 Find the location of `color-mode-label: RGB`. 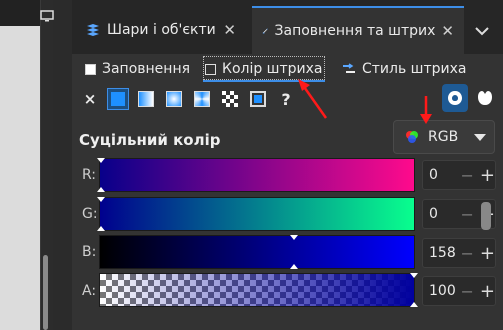

color-mode-label: RGB is located at coordinates (443, 137).